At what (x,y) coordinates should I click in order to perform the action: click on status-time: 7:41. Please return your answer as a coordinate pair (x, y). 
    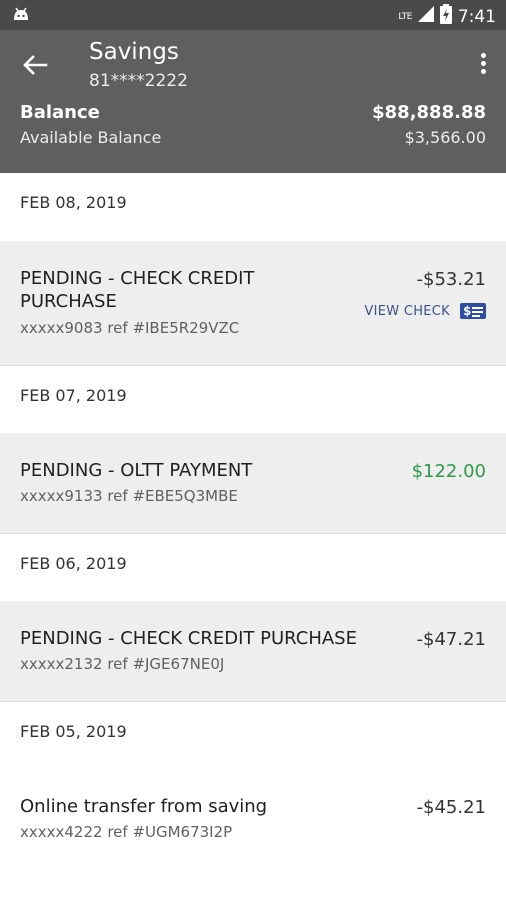
    Looking at the image, I should click on (476, 16).